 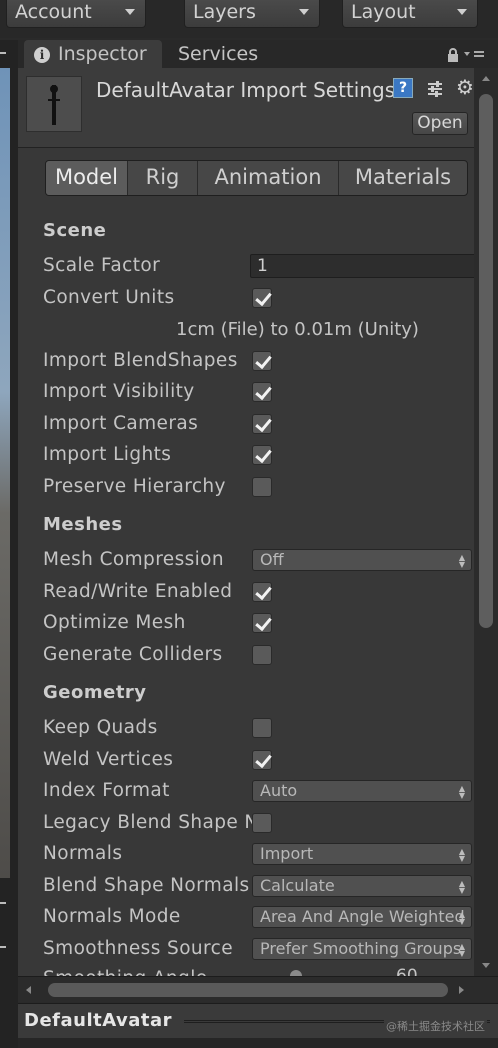 I want to click on tab-animation: Animation, so click(x=268, y=178).